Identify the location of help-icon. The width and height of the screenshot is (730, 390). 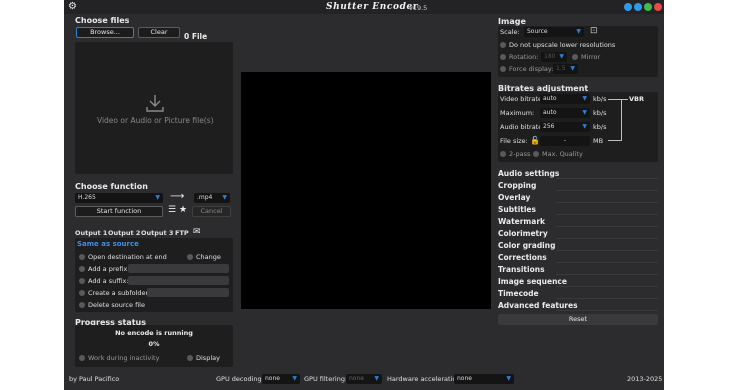
(628, 7).